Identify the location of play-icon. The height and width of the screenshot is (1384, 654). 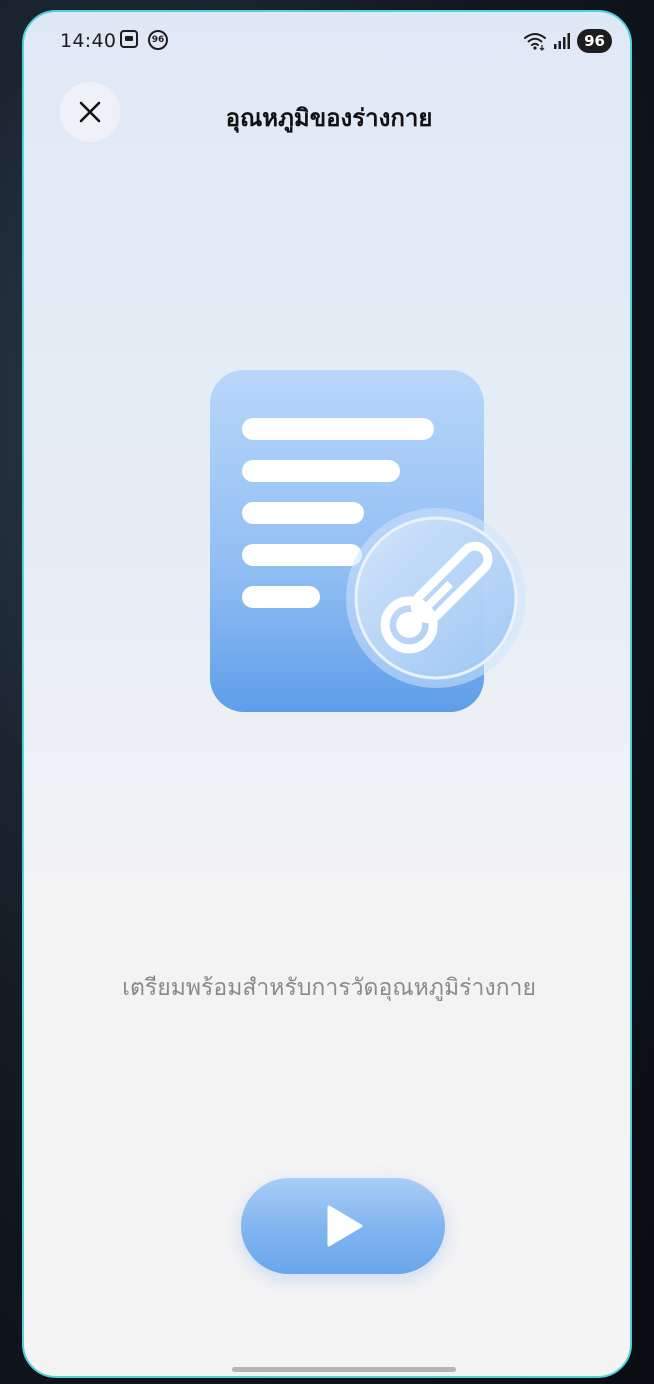
(345, 1226).